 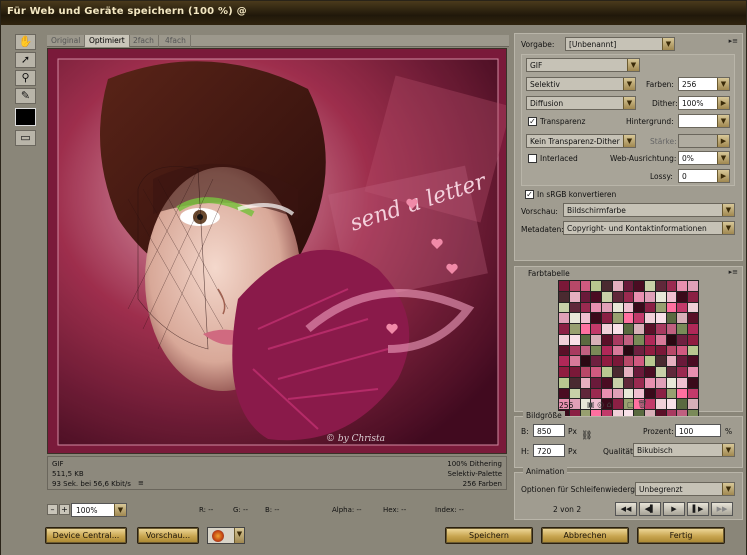 What do you see at coordinates (532, 158) in the screenshot?
I see `interlaced-checkbox` at bounding box center [532, 158].